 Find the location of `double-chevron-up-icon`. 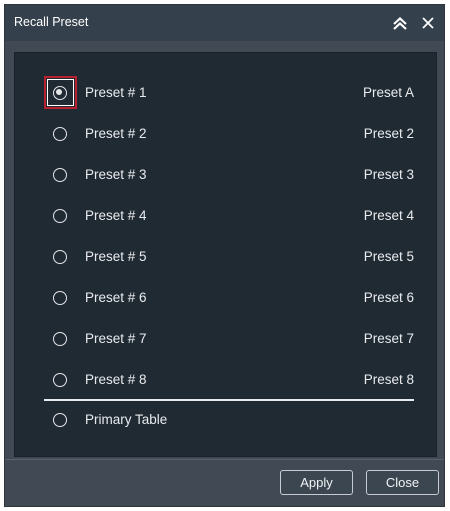

double-chevron-up-icon is located at coordinates (400, 23).